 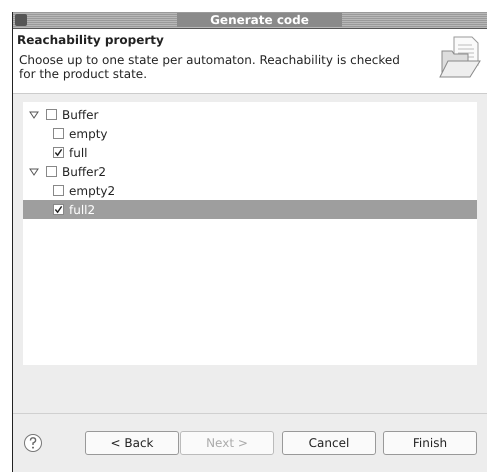 What do you see at coordinates (250, 114) in the screenshot?
I see `tree-item: Buffer` at bounding box center [250, 114].